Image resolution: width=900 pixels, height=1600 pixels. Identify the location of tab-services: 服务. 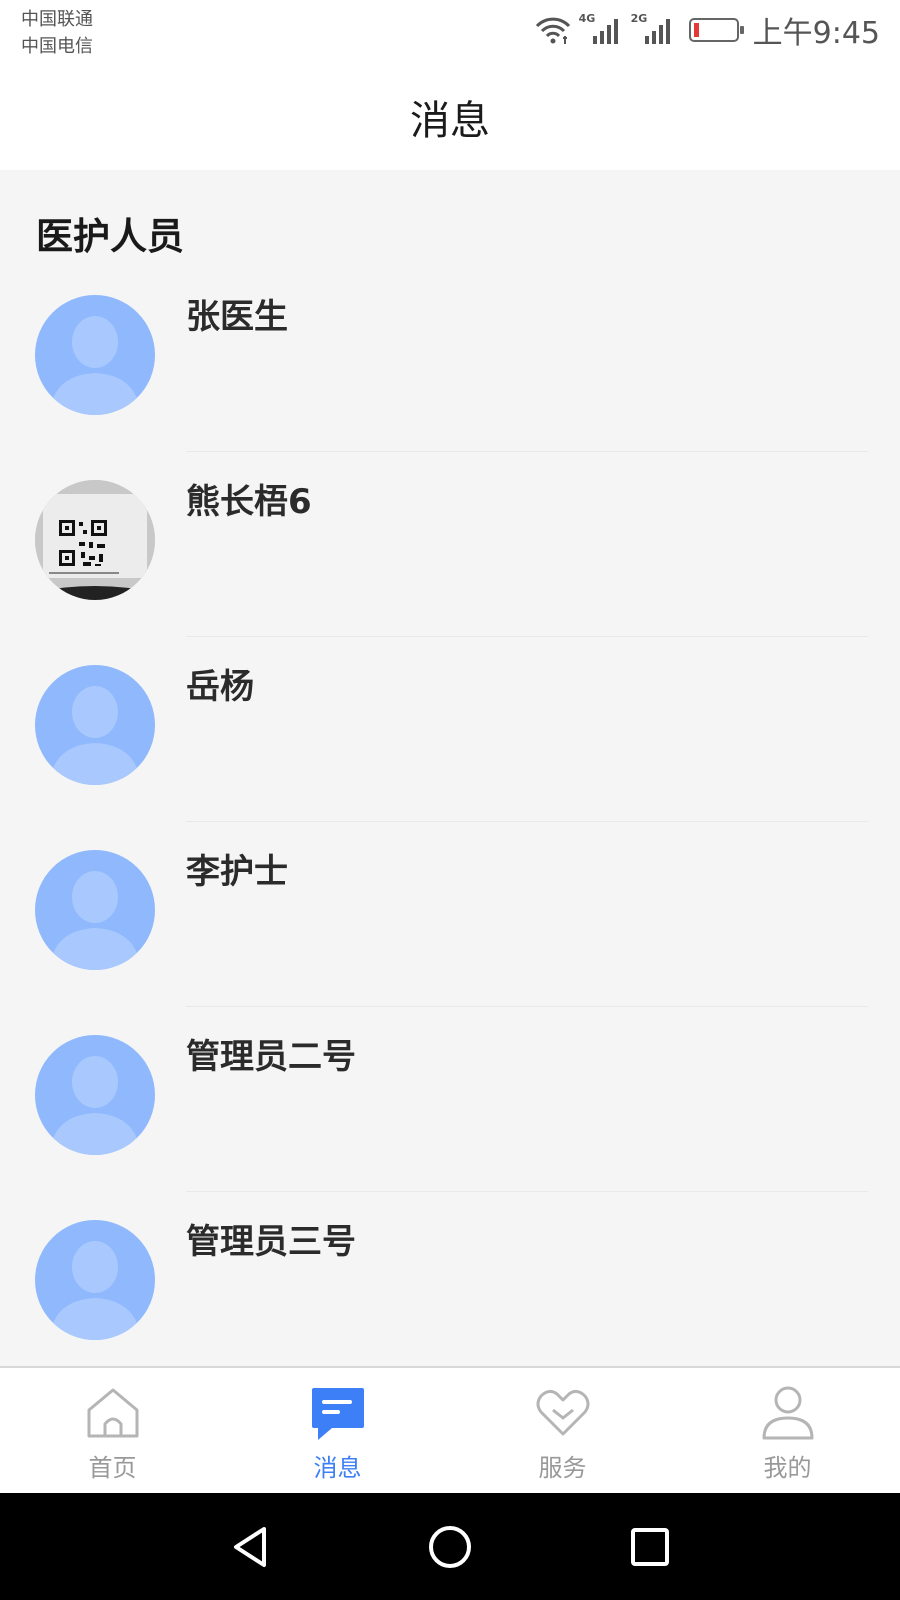
(562, 1430).